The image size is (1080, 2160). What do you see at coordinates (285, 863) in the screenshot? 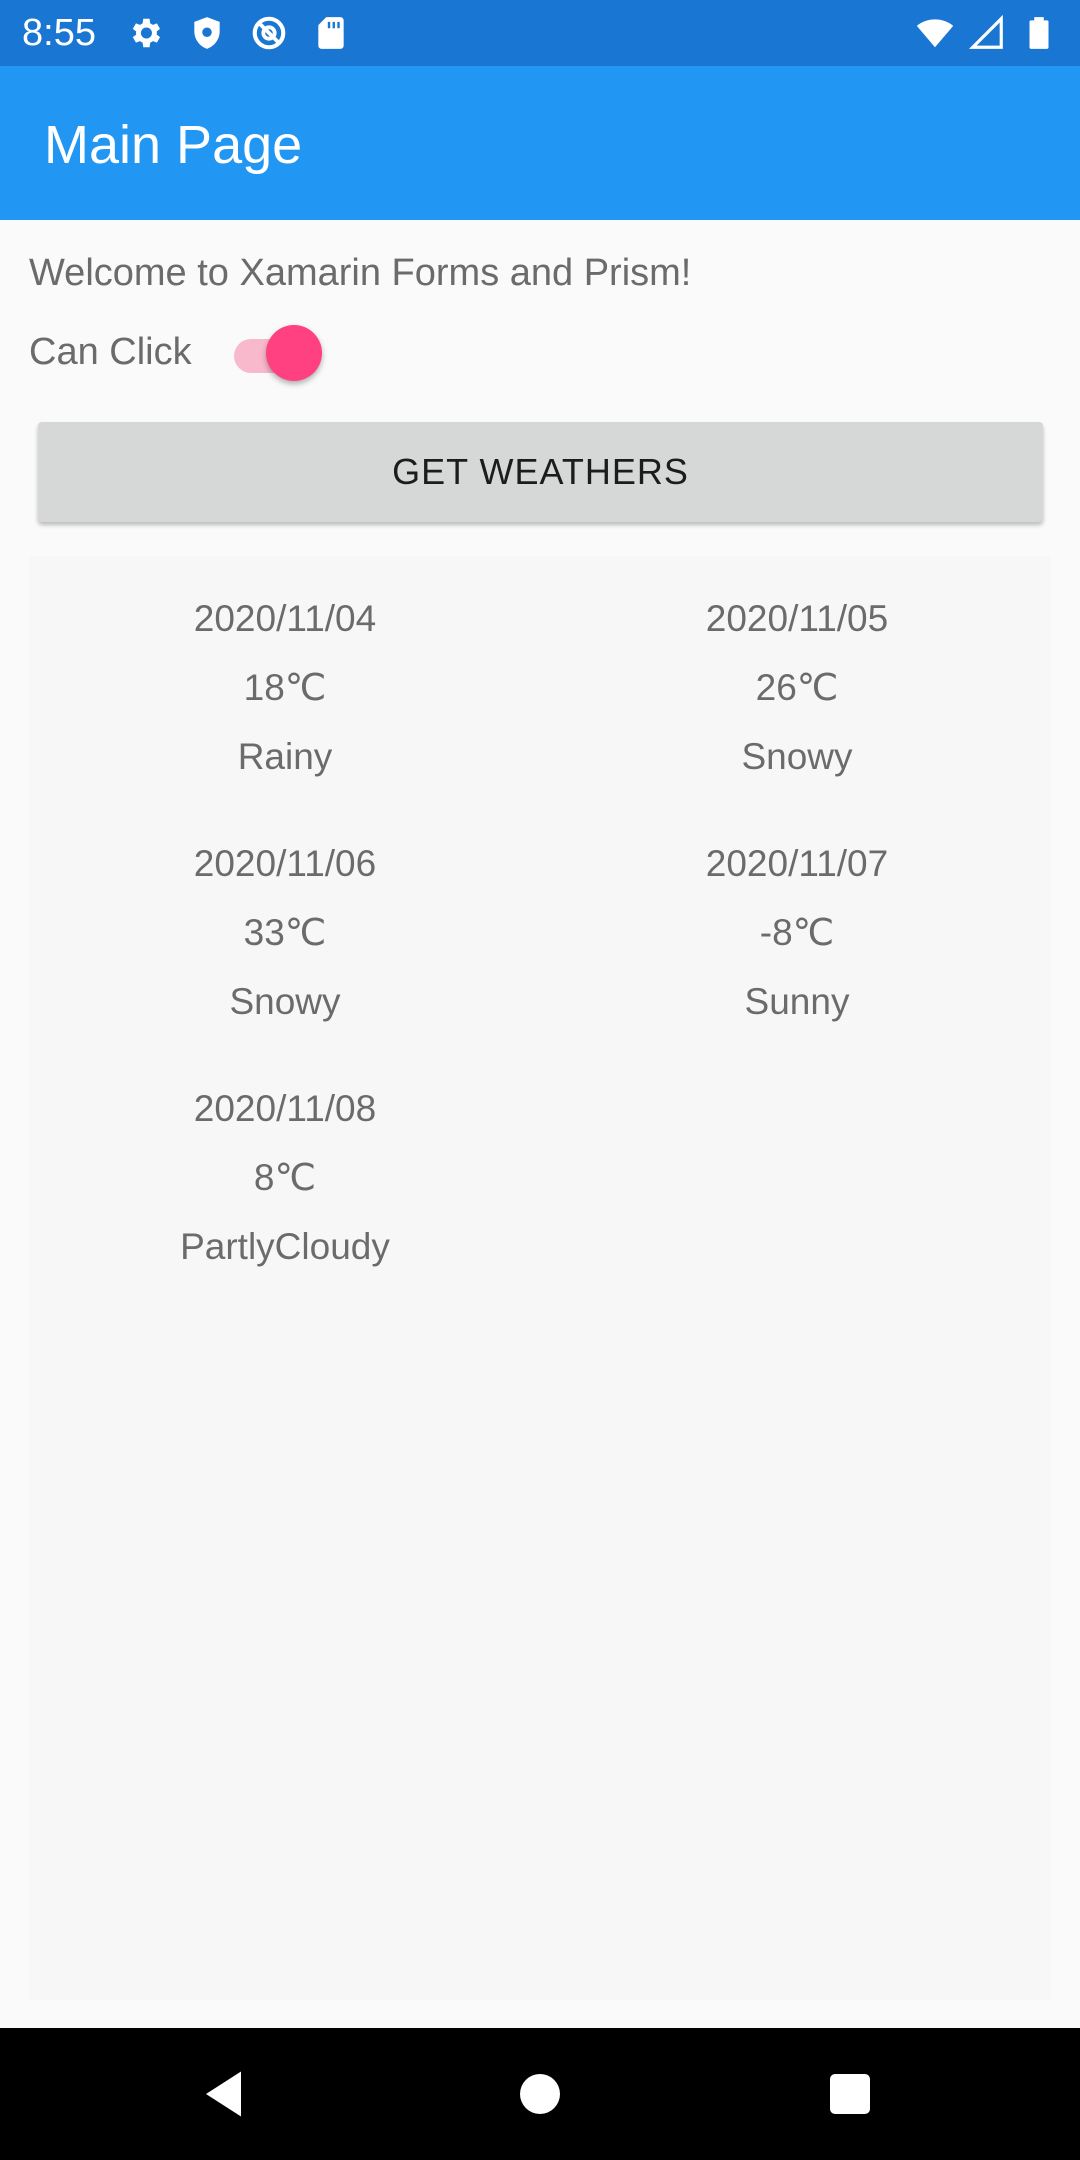
I see `weather-date: 2020/11/06` at bounding box center [285, 863].